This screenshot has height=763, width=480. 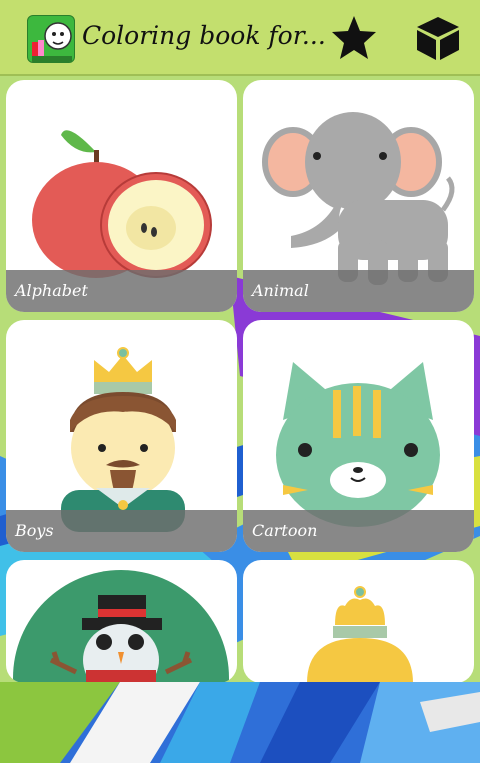 I want to click on category-label: Cartoon, so click(x=358, y=531).